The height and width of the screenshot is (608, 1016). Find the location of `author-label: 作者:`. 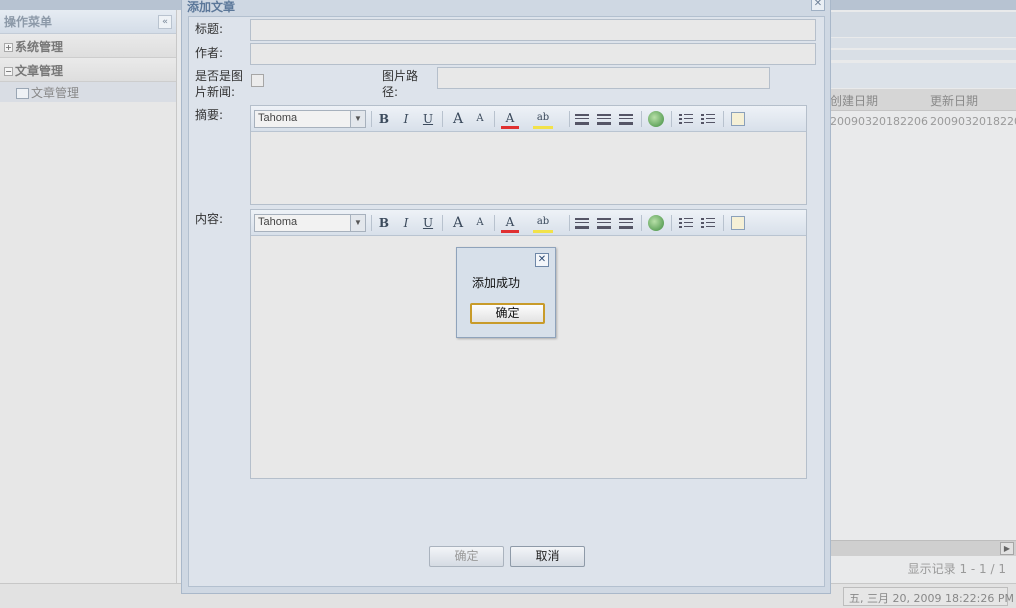

author-label: 作者: is located at coordinates (209, 53).